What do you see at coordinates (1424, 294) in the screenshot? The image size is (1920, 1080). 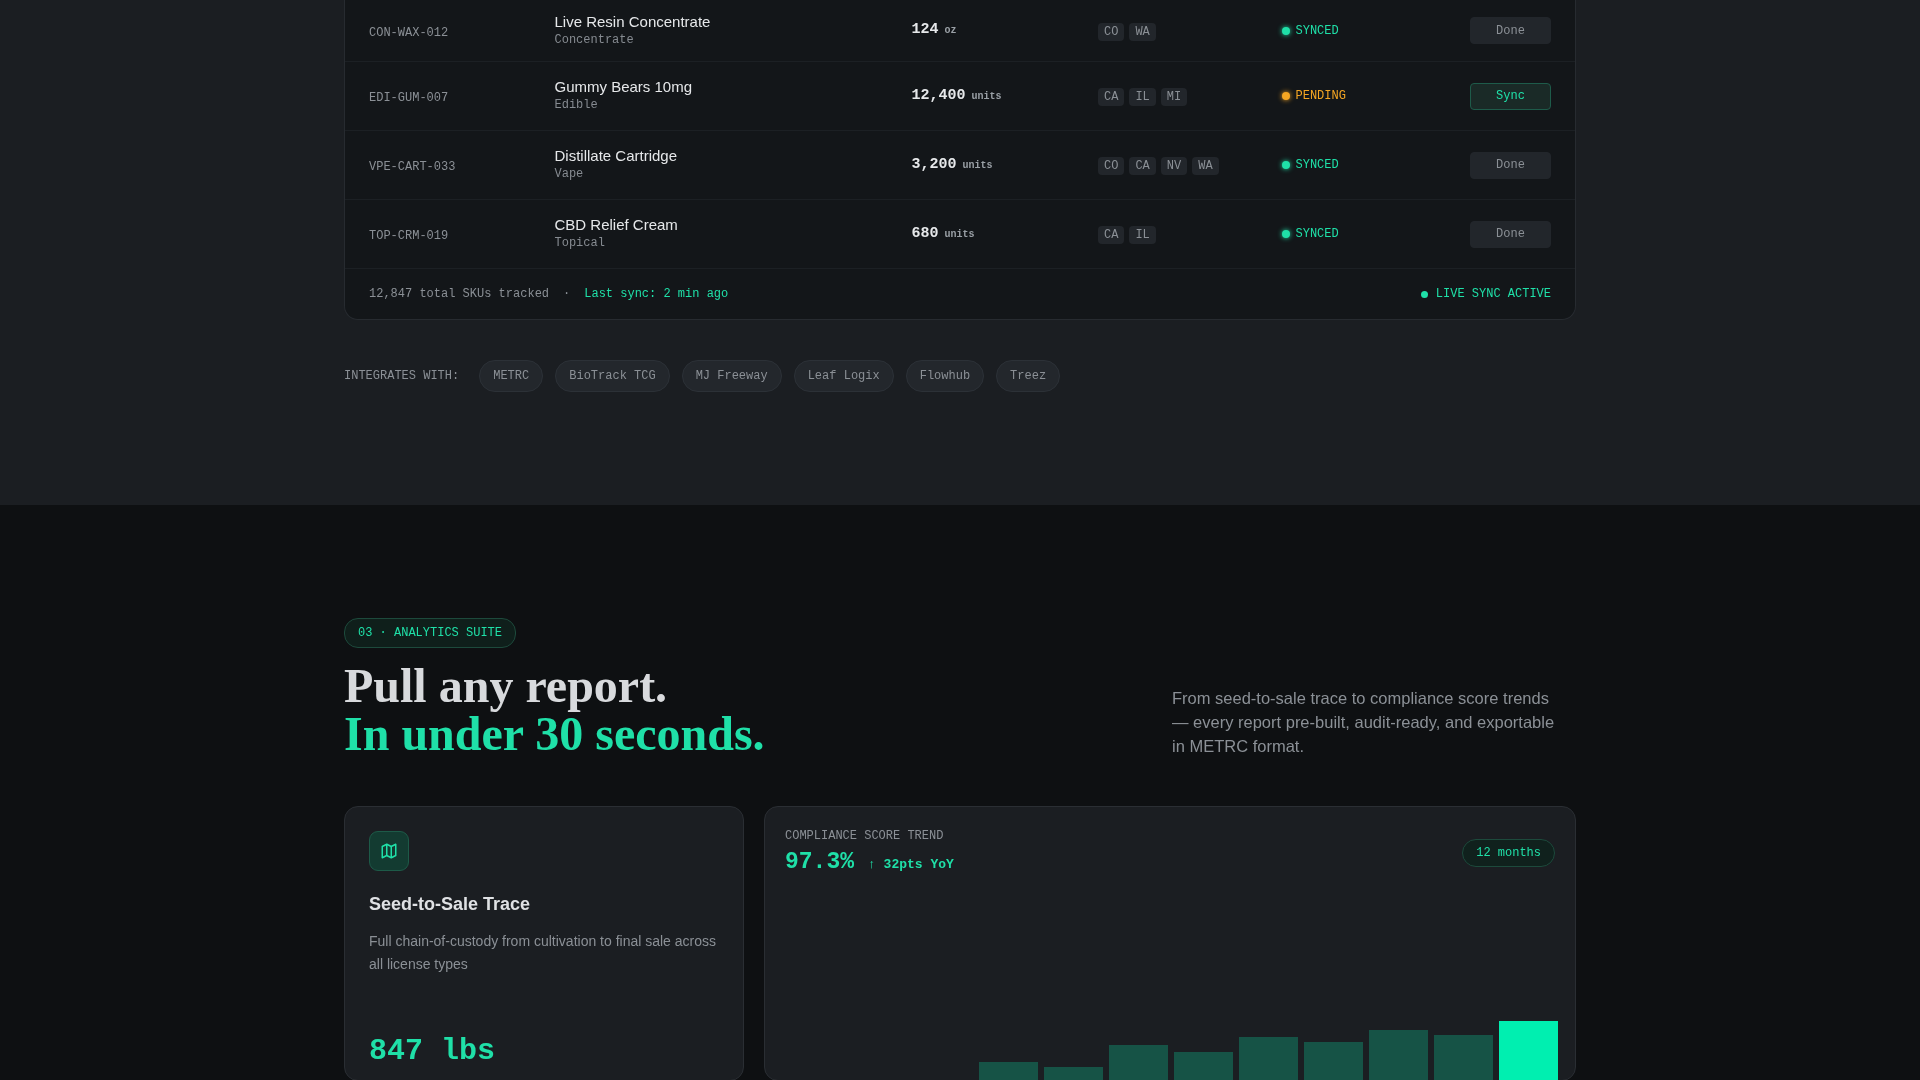 I see `live-dot` at bounding box center [1424, 294].